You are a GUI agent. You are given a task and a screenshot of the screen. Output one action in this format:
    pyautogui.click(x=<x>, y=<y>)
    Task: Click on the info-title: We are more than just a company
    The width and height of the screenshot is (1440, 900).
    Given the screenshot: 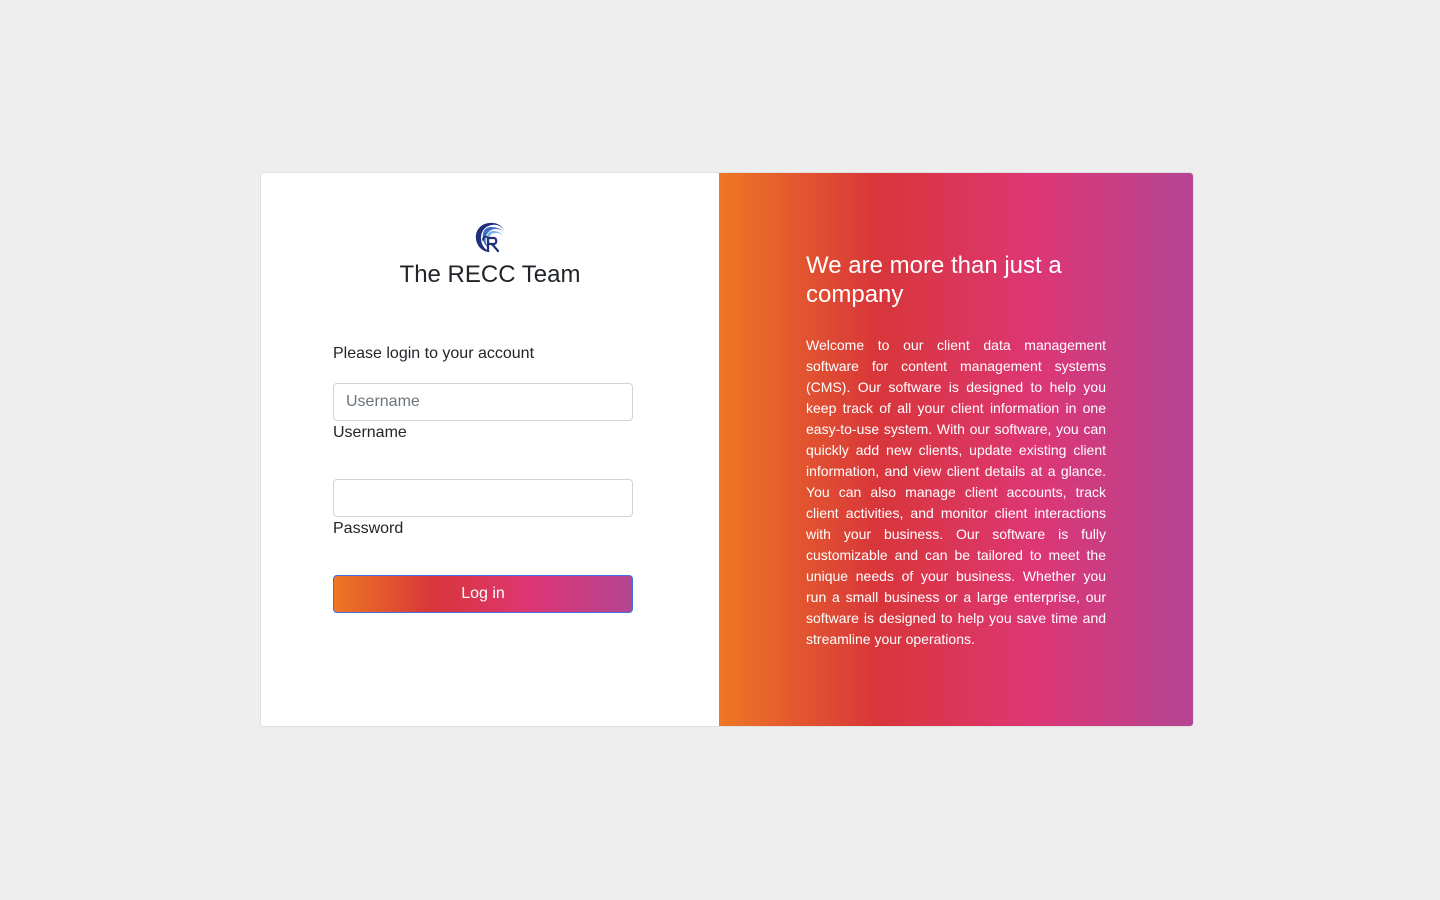 What is the action you would take?
    pyautogui.click(x=934, y=280)
    